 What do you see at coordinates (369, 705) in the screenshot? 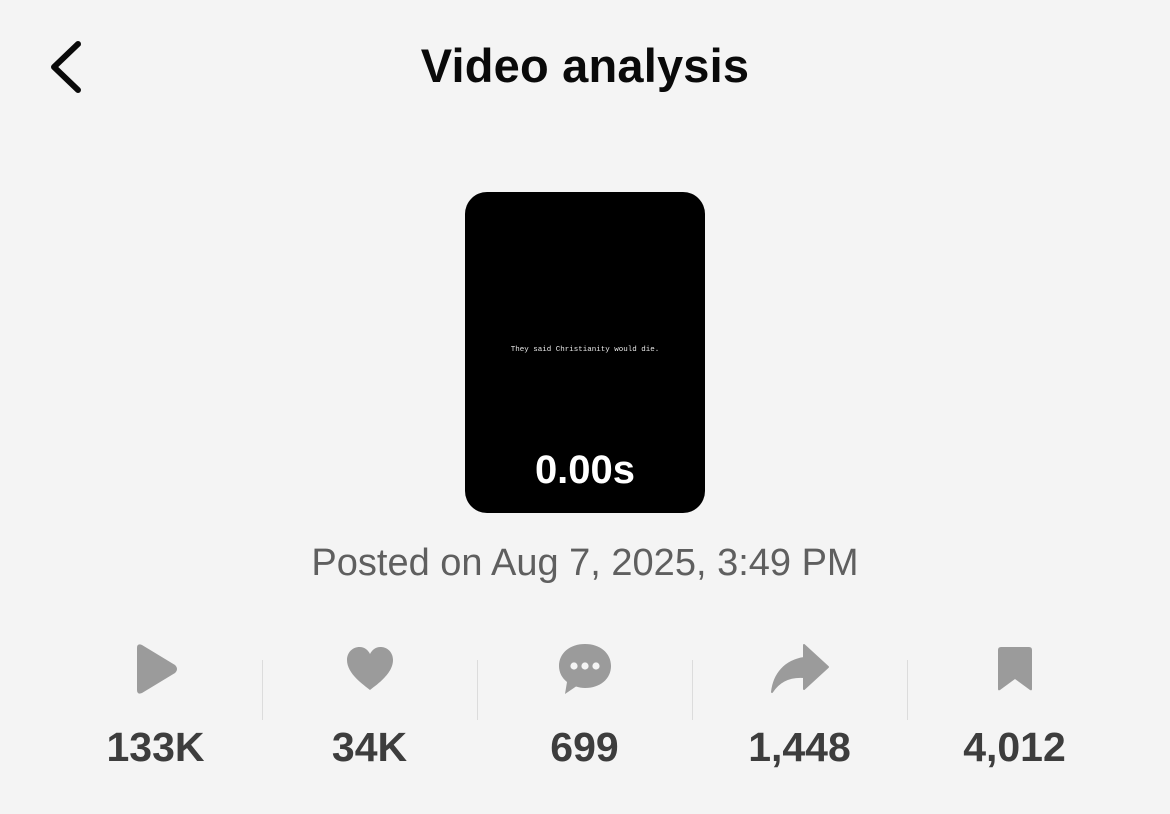
I see `stat-likes: 34K` at bounding box center [369, 705].